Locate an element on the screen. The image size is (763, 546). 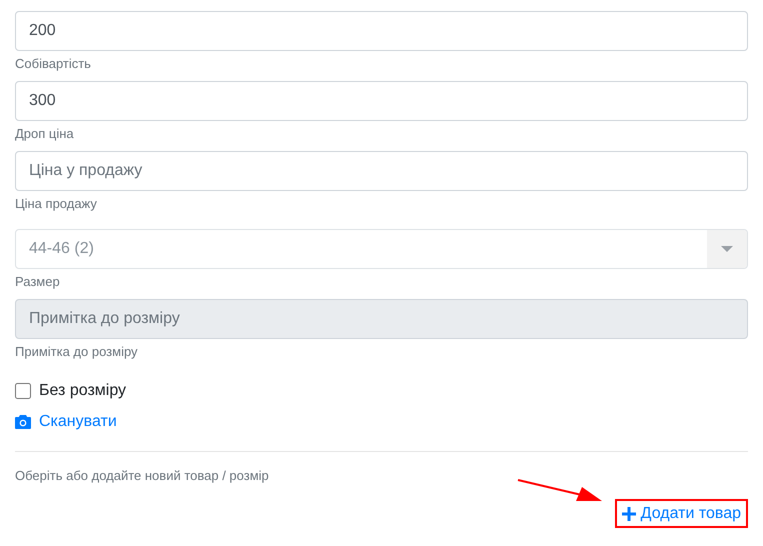
checkbox is located at coordinates (23, 391).